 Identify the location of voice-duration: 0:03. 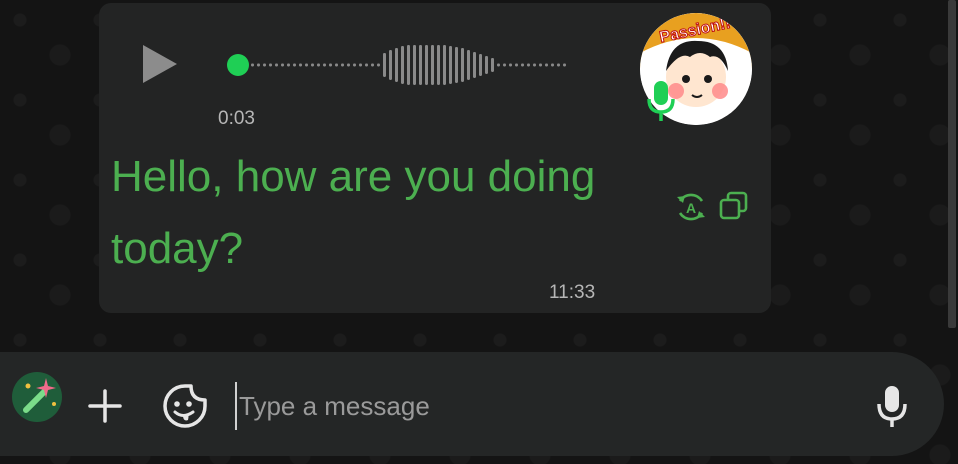
(236, 118).